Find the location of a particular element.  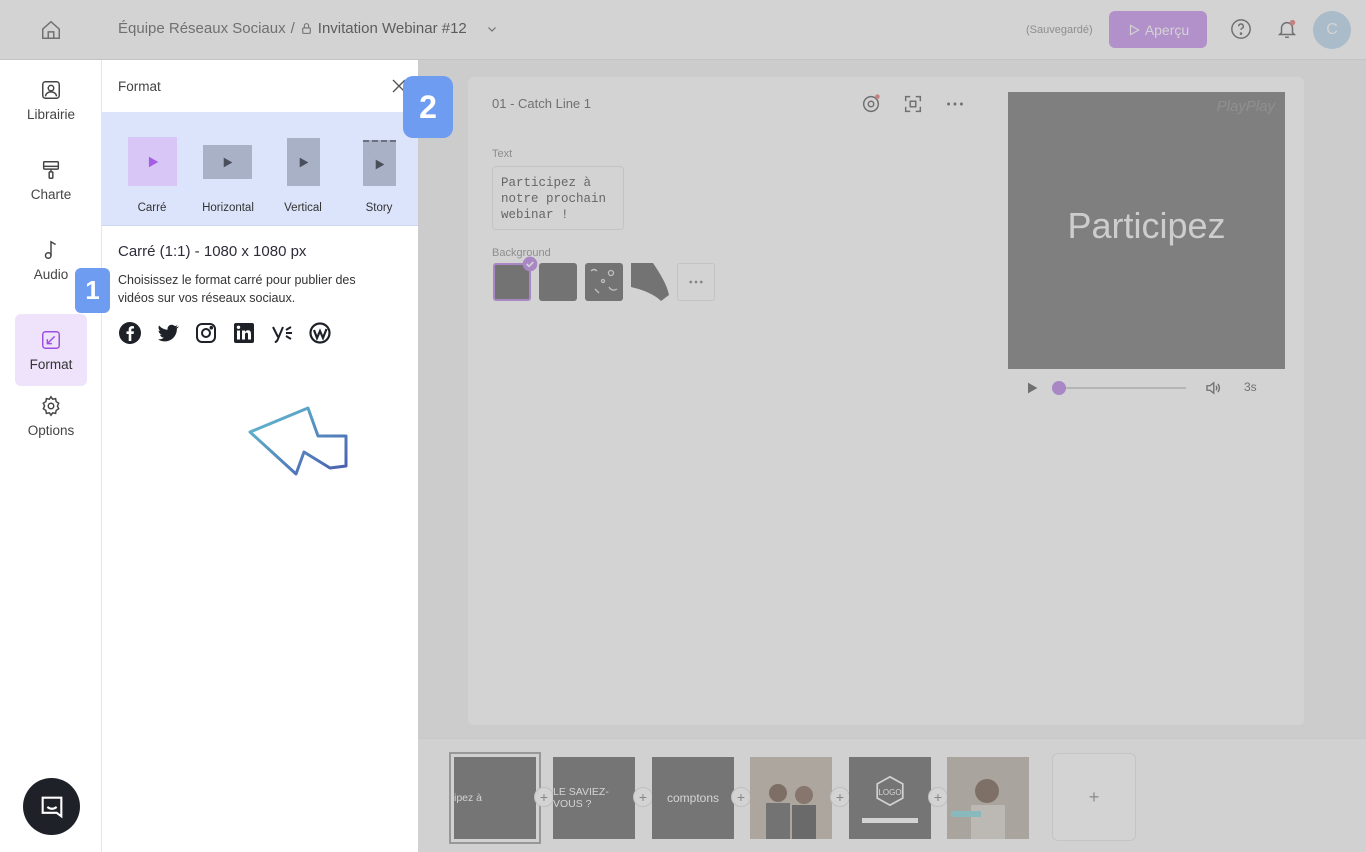

format-option-vertical: Vertical is located at coordinates (303, 169).